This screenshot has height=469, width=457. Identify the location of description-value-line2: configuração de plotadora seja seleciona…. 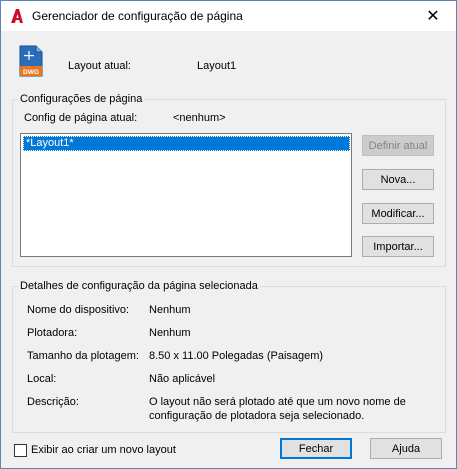
(257, 416).